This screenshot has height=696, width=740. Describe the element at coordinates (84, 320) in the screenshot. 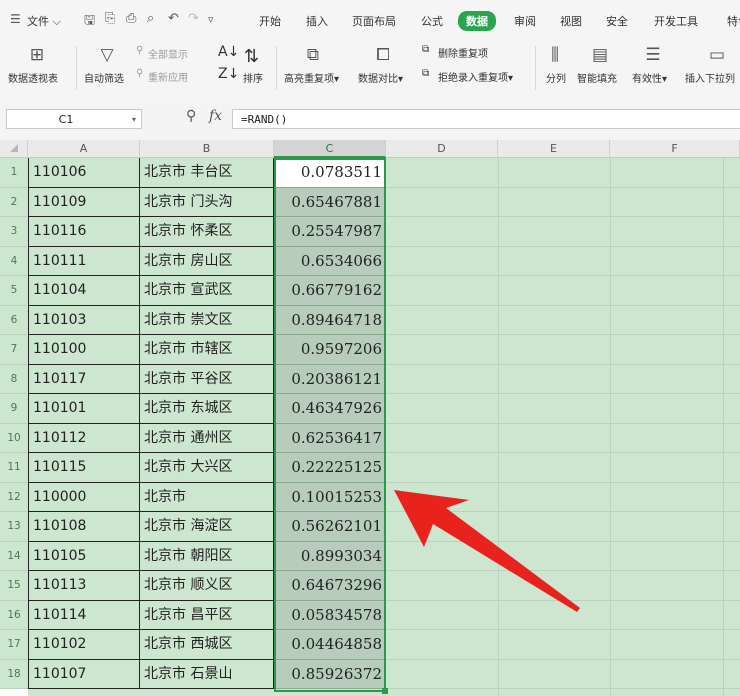

I see `cell-a: 110103` at that location.